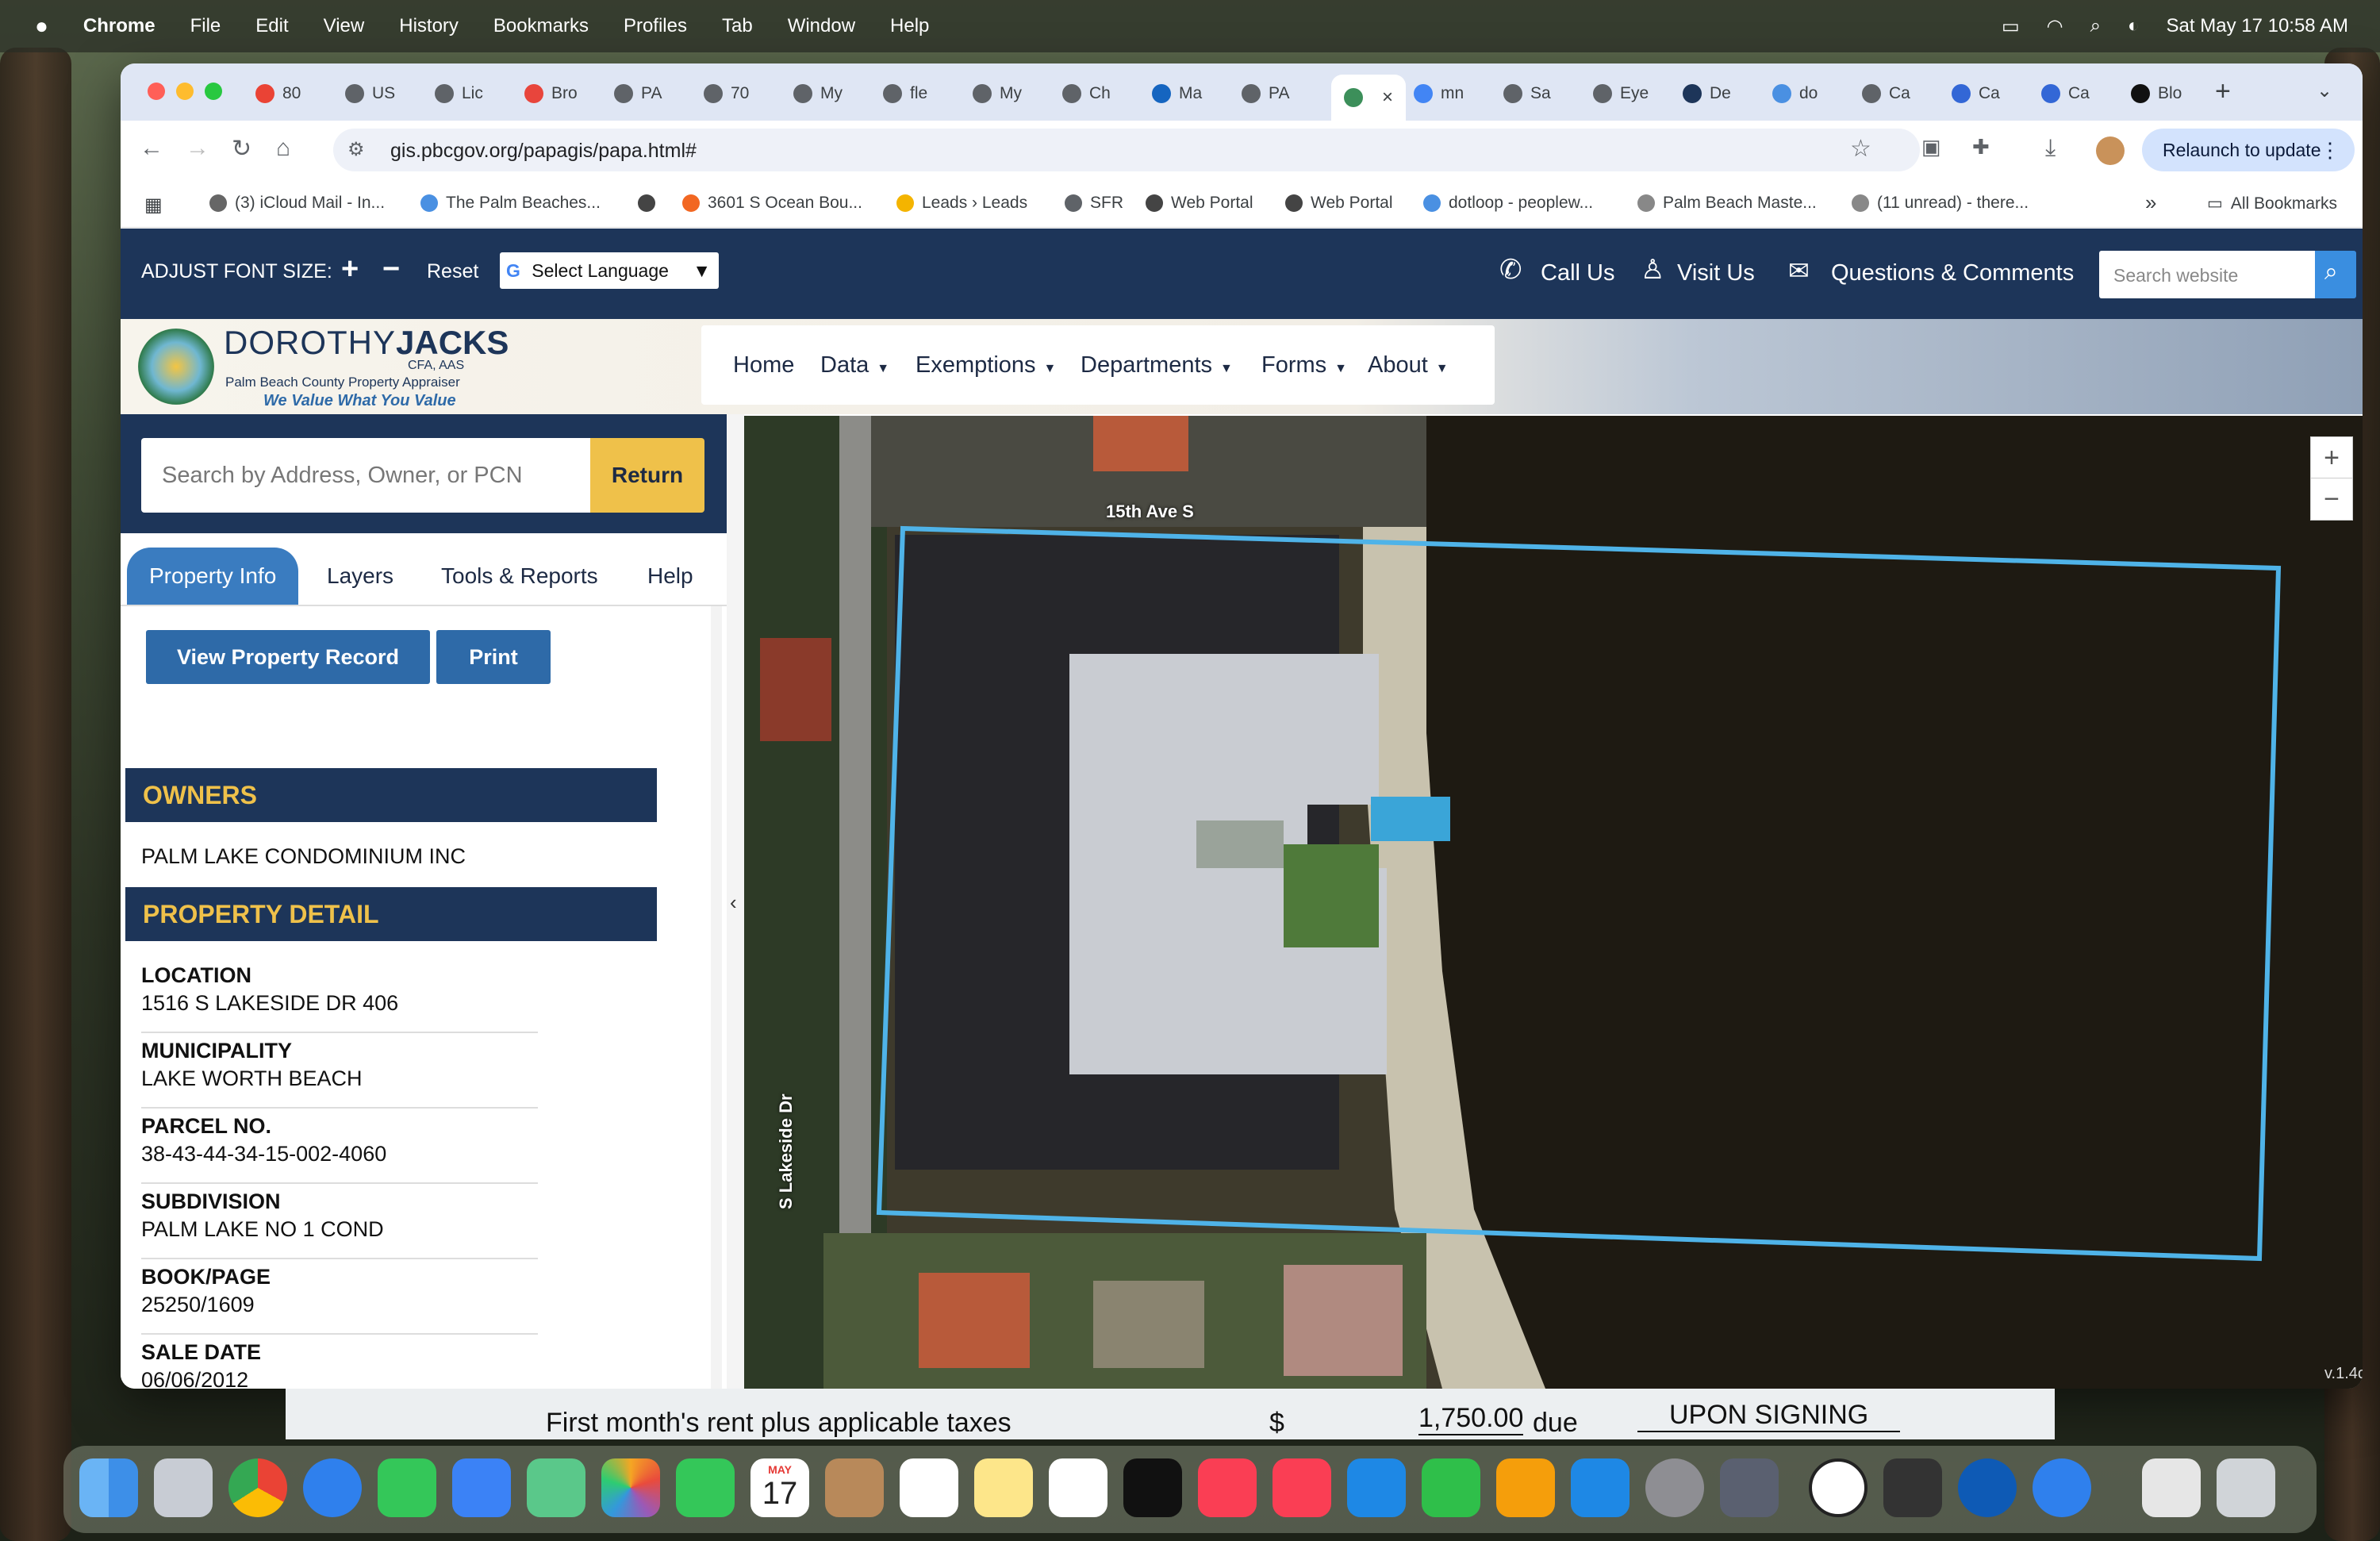 This screenshot has height=1541, width=2380. What do you see at coordinates (1952, 273) in the screenshot?
I see `questions-link: Questions & Comments` at bounding box center [1952, 273].